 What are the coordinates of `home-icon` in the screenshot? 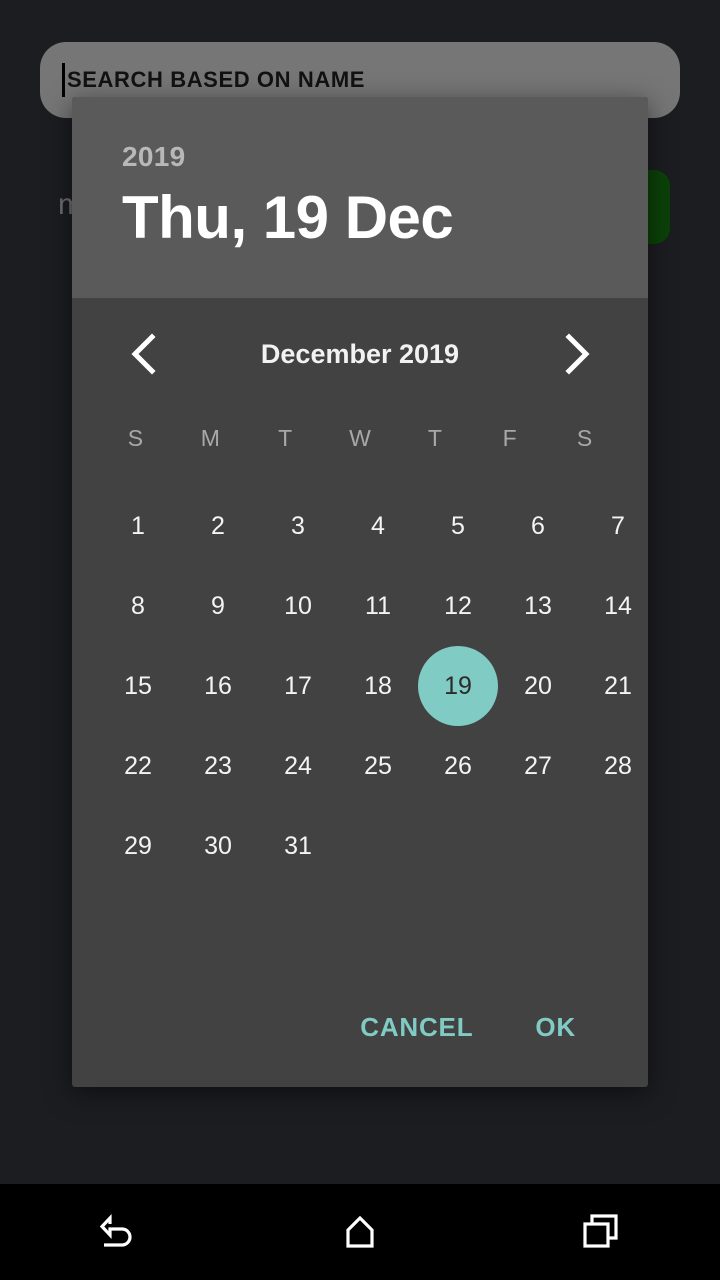 It's located at (360, 1232).